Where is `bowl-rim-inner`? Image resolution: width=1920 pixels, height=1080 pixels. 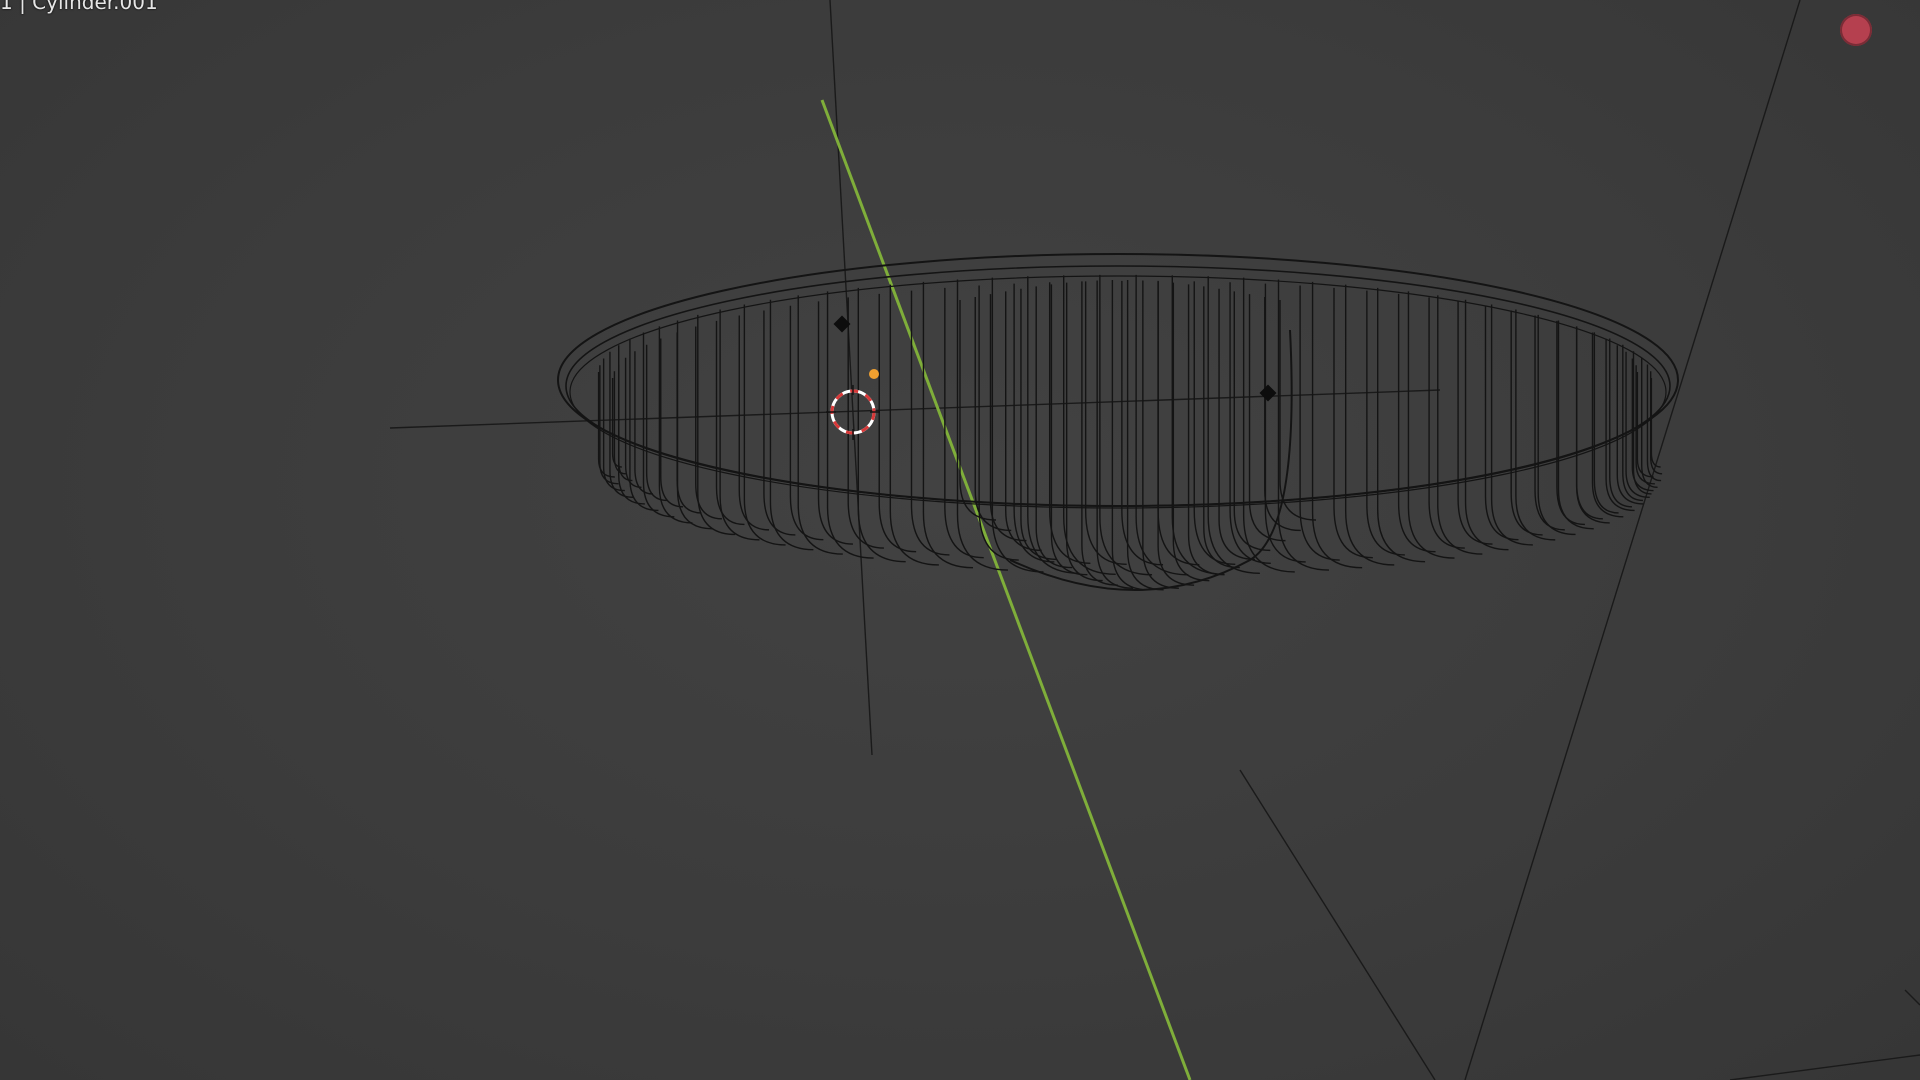
bowl-rim-inner is located at coordinates (1118, 386).